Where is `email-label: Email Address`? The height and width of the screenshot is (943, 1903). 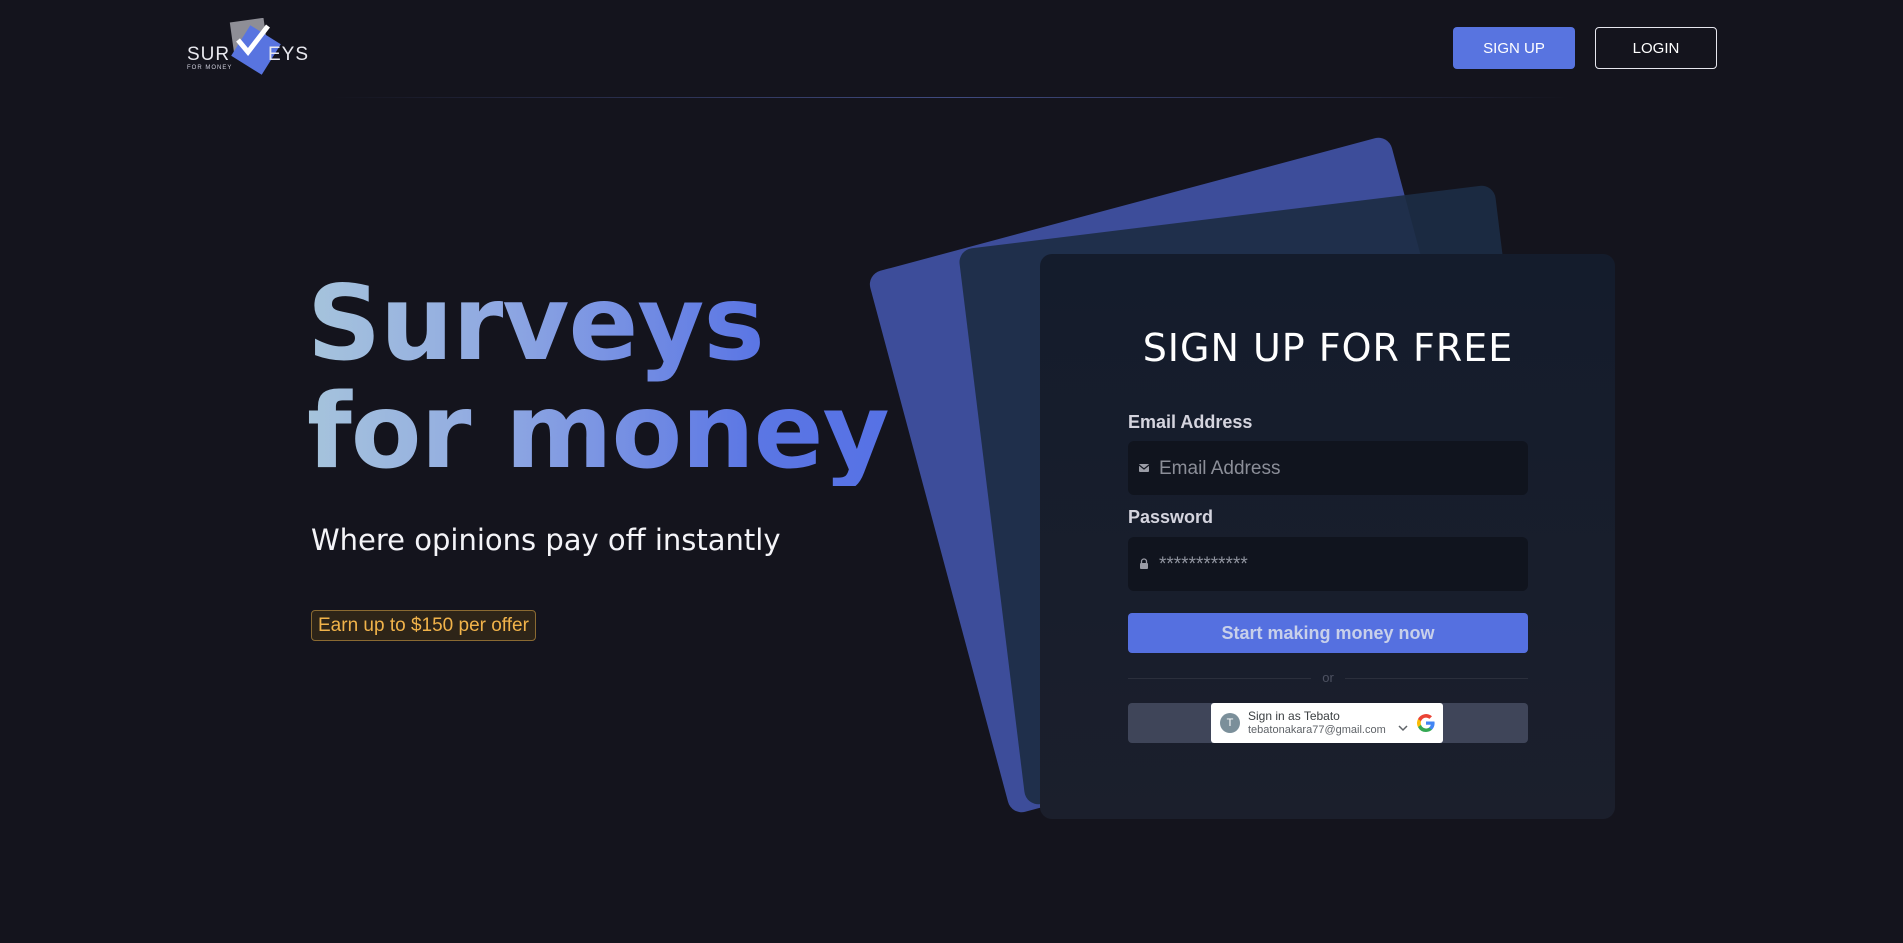 email-label: Email Address is located at coordinates (1190, 422).